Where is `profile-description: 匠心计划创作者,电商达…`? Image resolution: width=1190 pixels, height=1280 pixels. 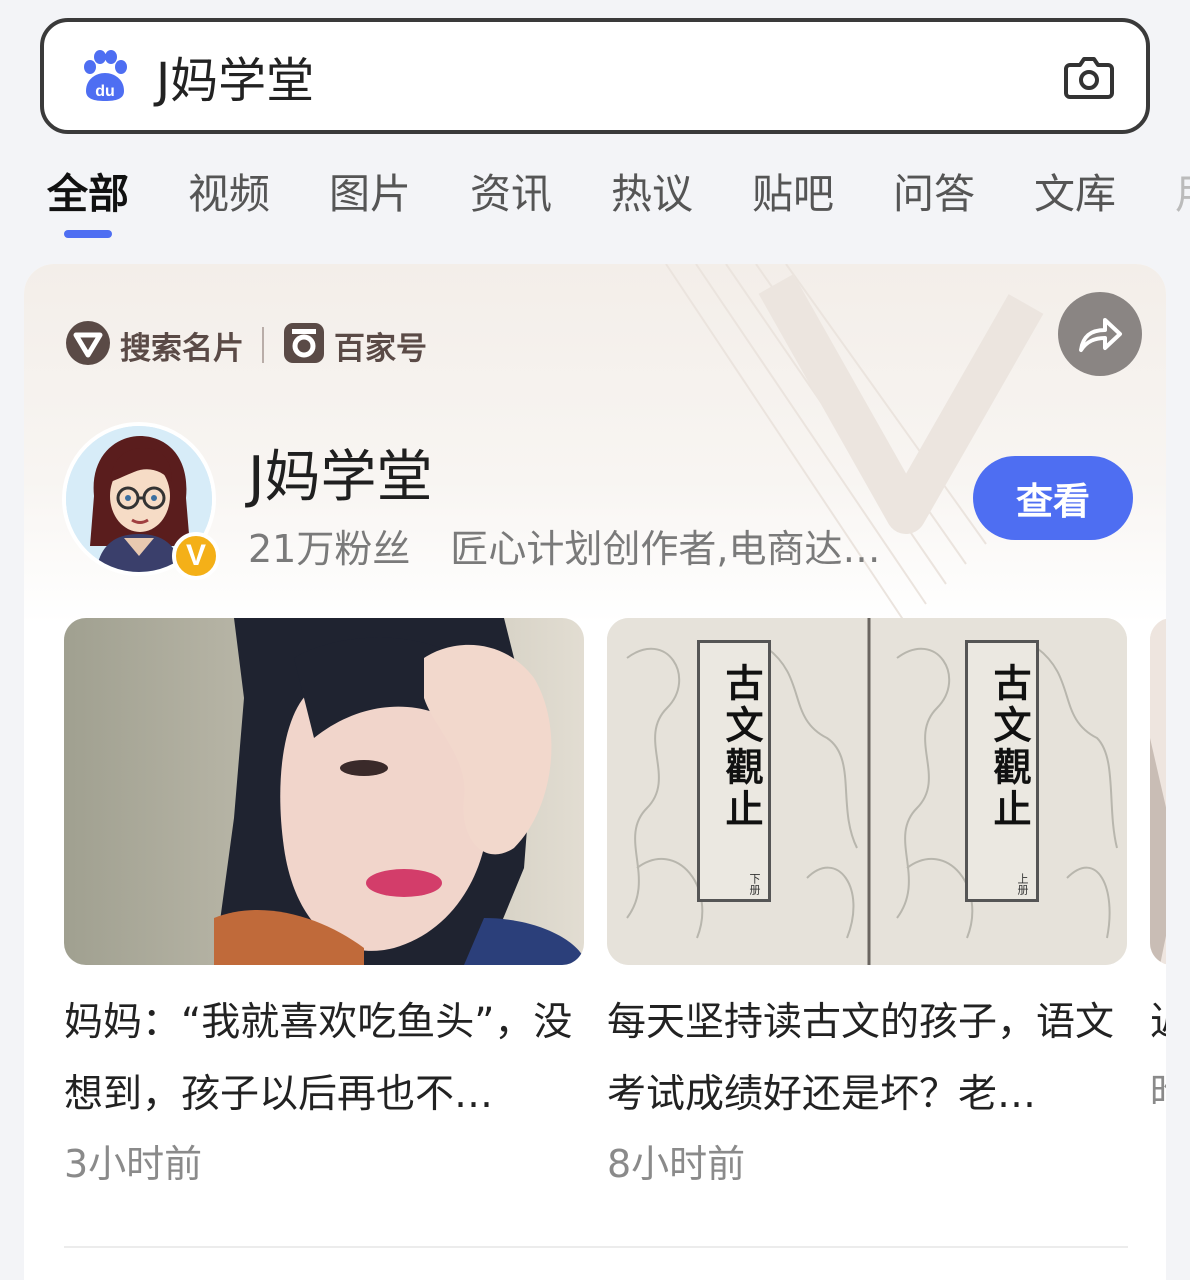 profile-description: 匠心计划创作者,电商达… is located at coordinates (665, 549).